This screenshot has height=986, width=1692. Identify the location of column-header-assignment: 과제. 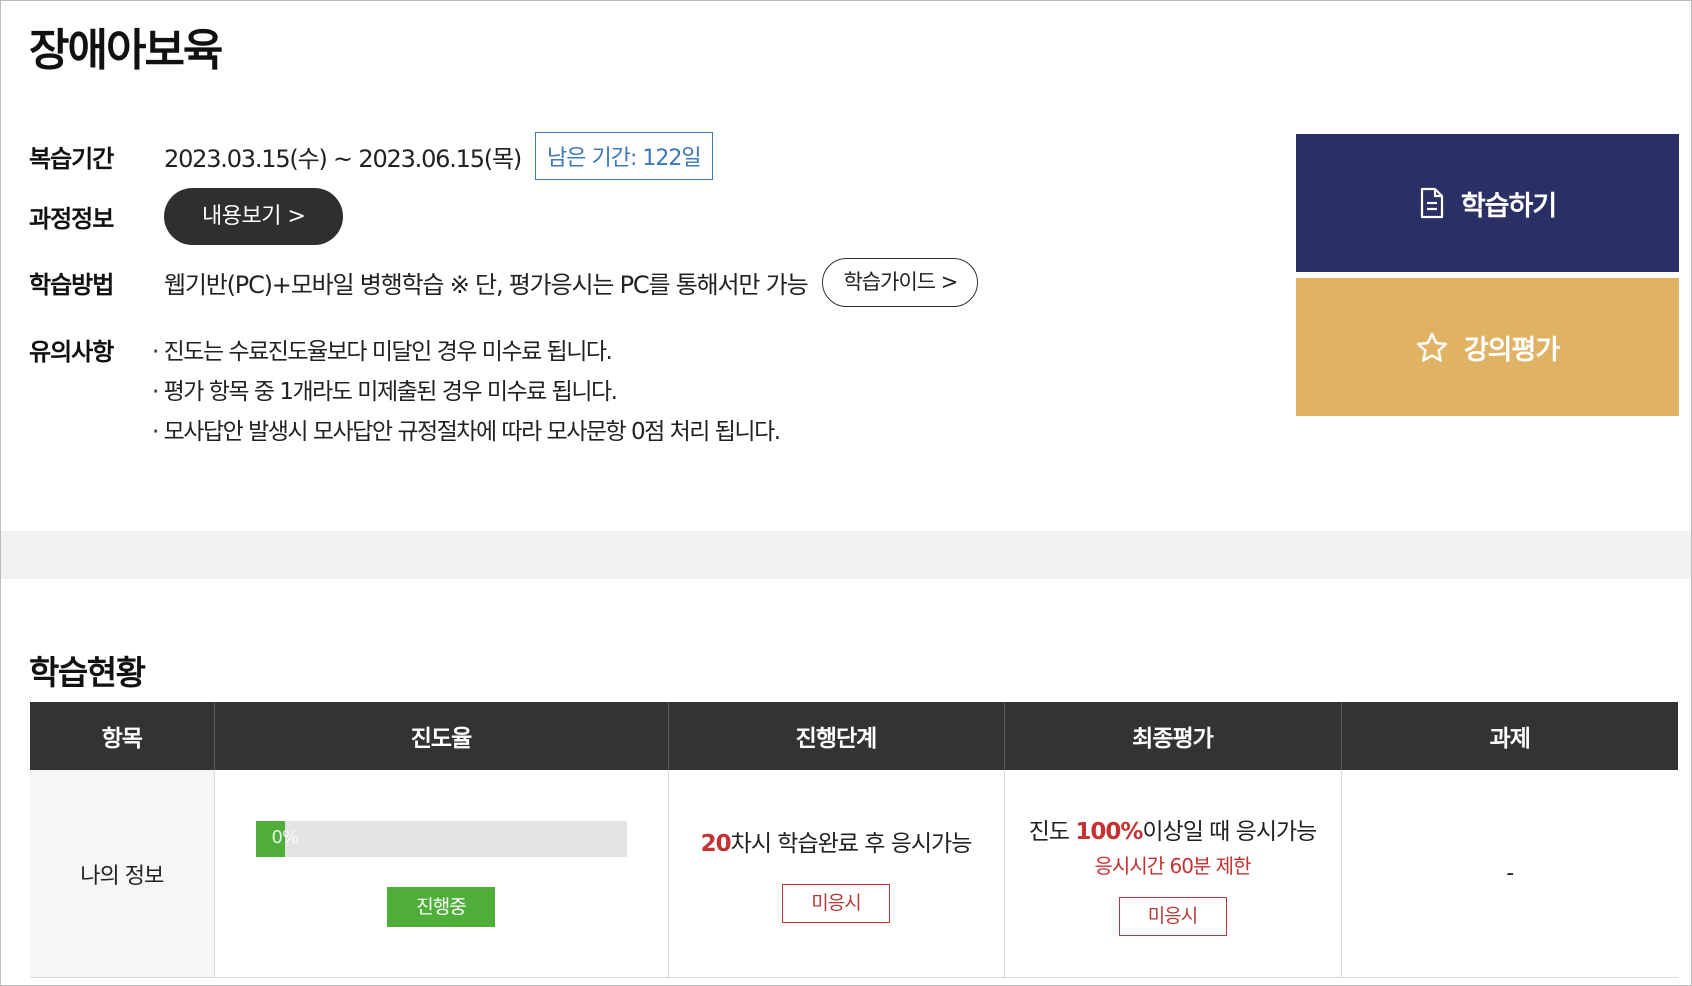
(1509, 736).